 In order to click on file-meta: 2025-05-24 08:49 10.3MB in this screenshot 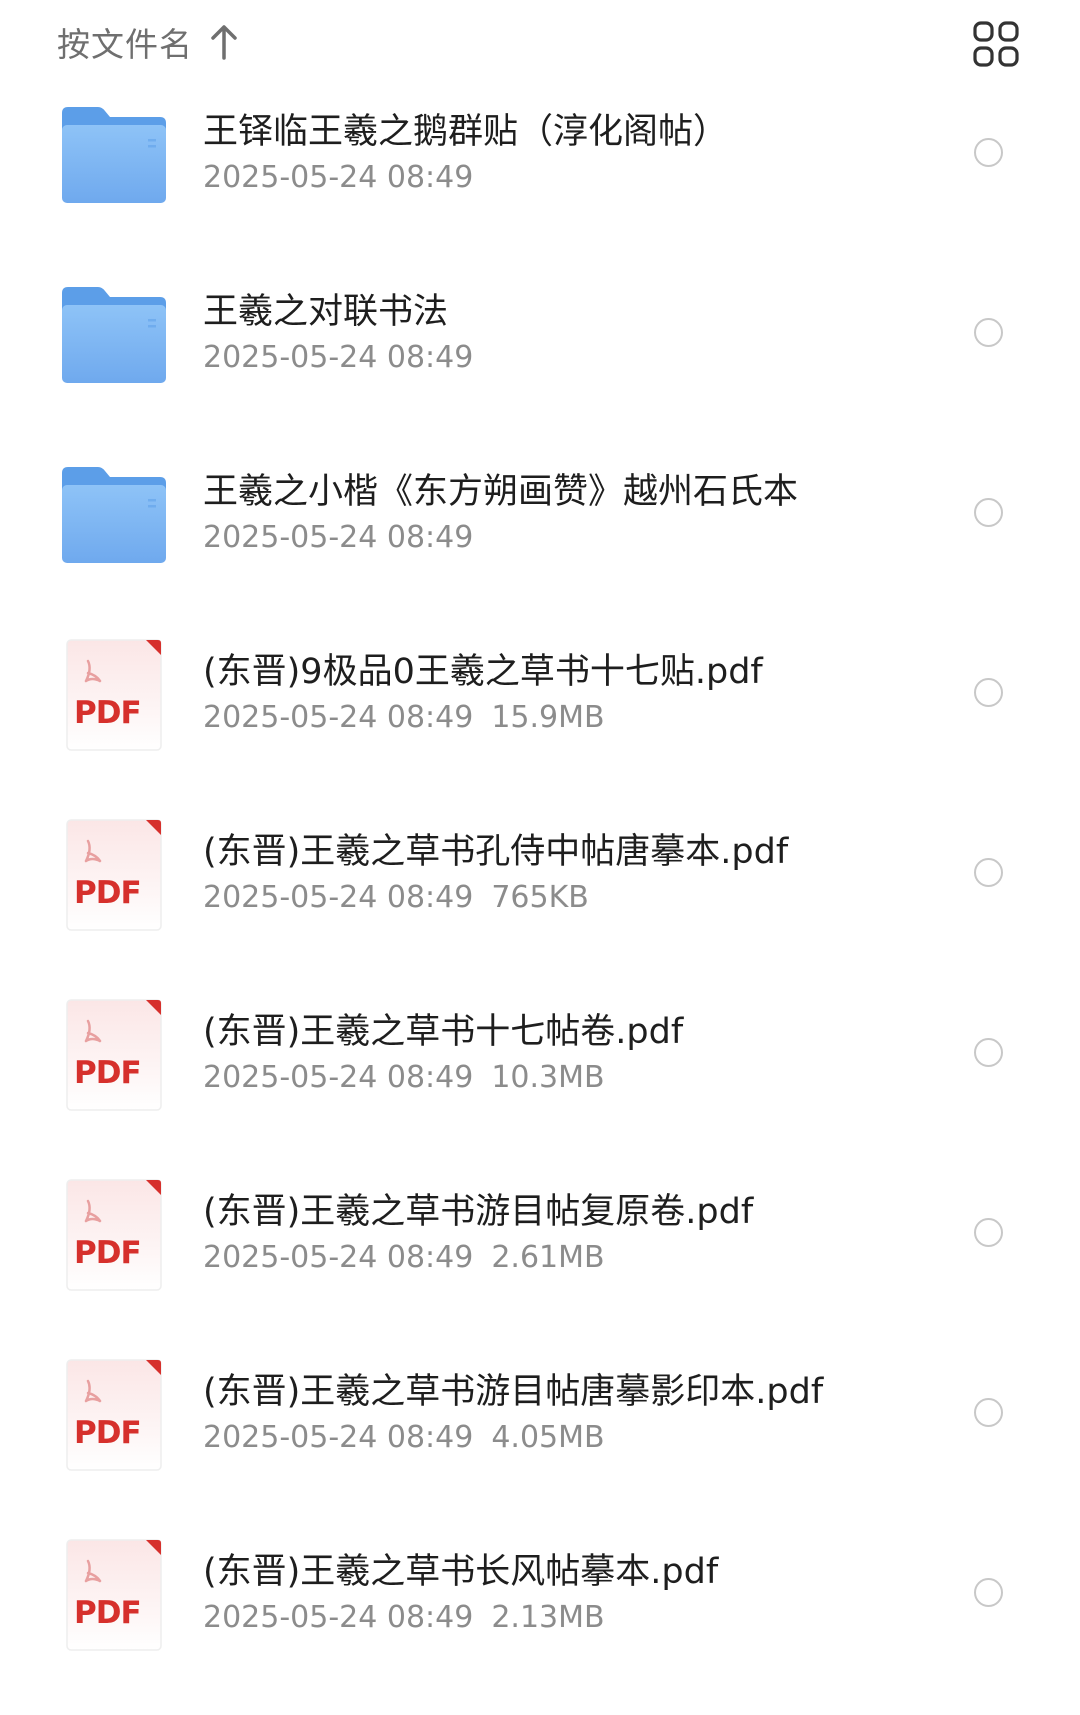, I will do `click(404, 1077)`.